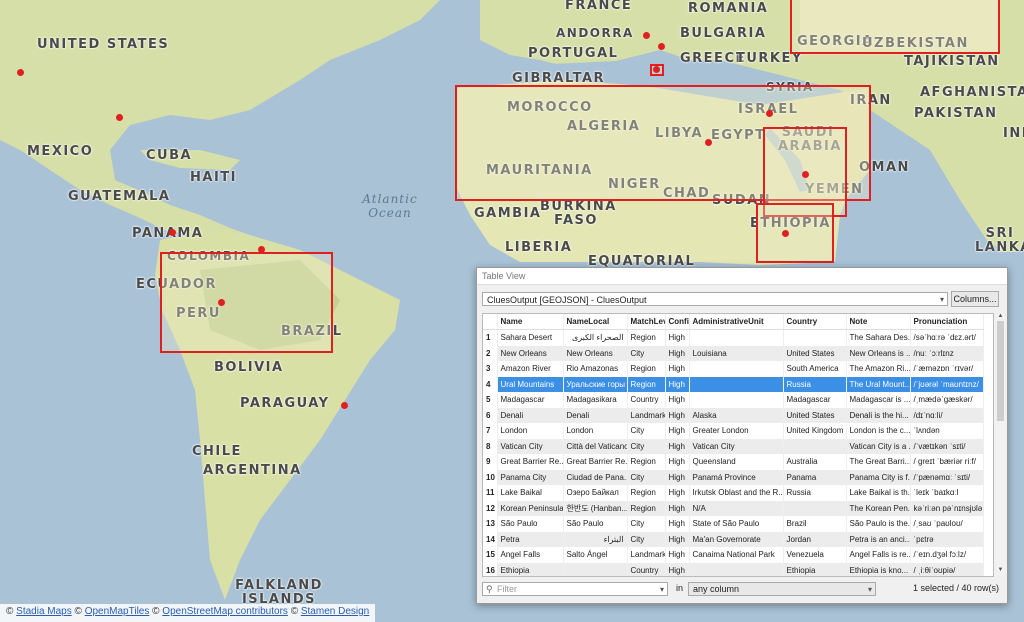 Image resolution: width=1024 pixels, height=622 pixels. What do you see at coordinates (947, 555) in the screenshot?
I see `table-cell: /ˈeɪn.dʒəl fɔːlz/` at bounding box center [947, 555].